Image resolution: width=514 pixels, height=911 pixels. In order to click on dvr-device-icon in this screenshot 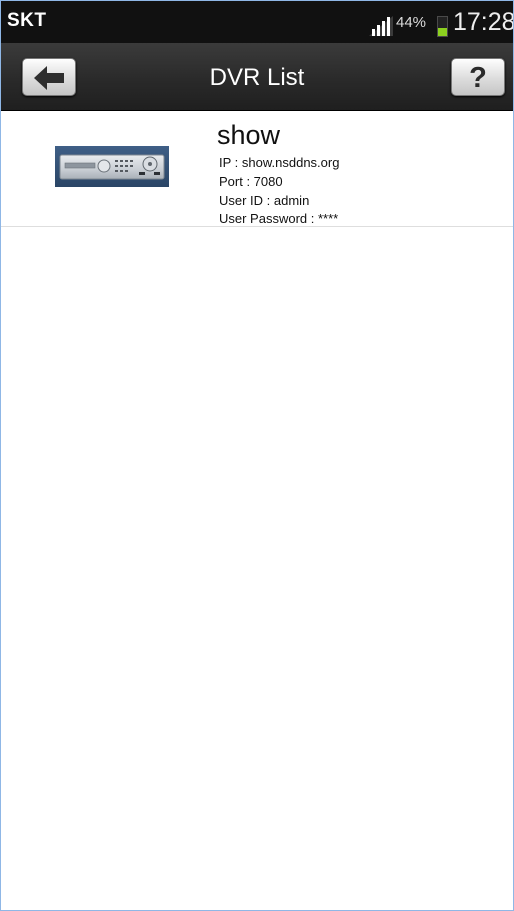, I will do `click(112, 166)`.